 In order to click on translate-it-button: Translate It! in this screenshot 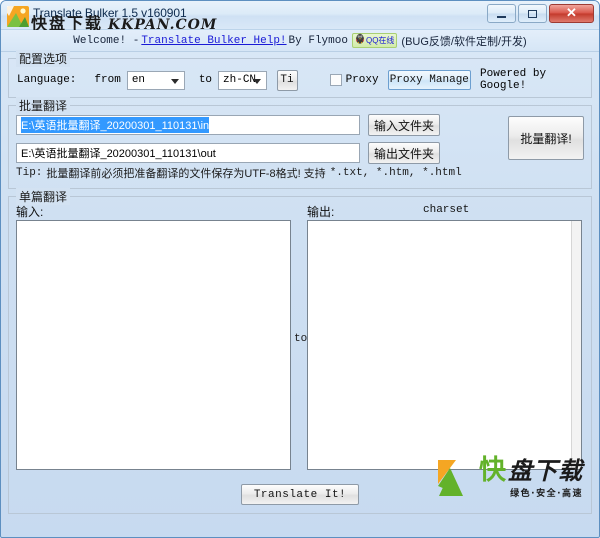, I will do `click(300, 494)`.